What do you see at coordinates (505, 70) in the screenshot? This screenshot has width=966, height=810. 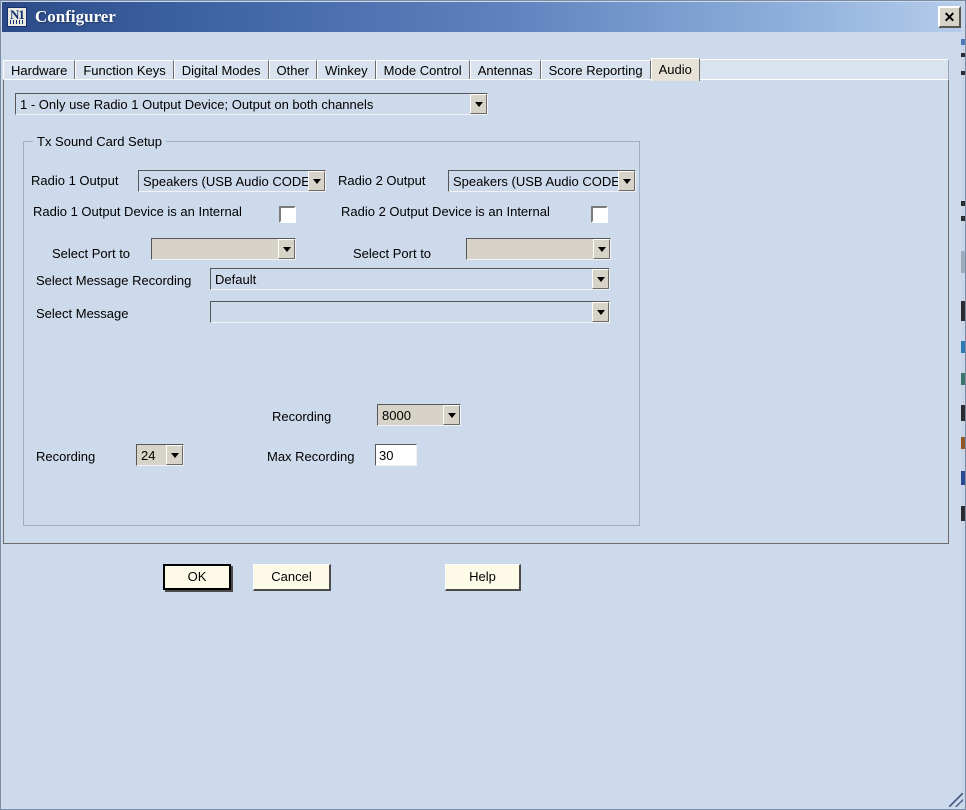 I see `tab-antennas: Antennas` at bounding box center [505, 70].